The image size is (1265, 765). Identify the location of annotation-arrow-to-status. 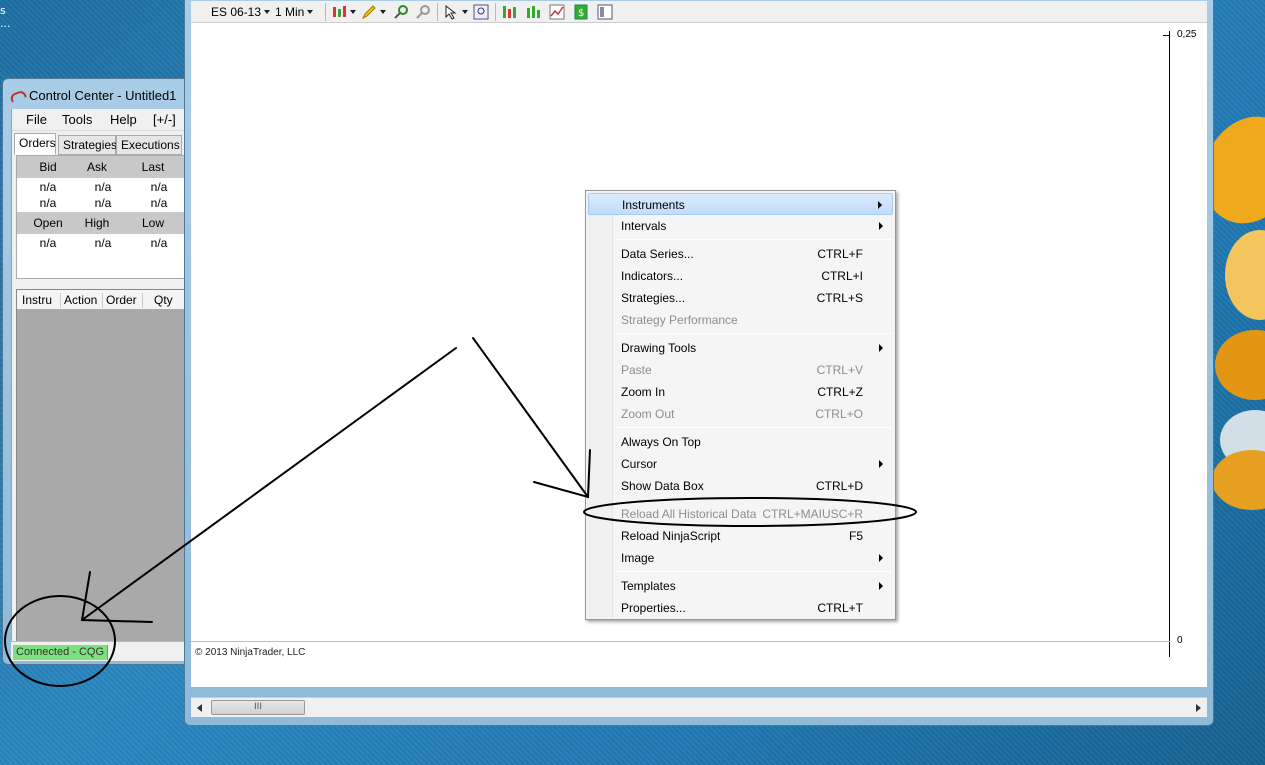
(269, 484).